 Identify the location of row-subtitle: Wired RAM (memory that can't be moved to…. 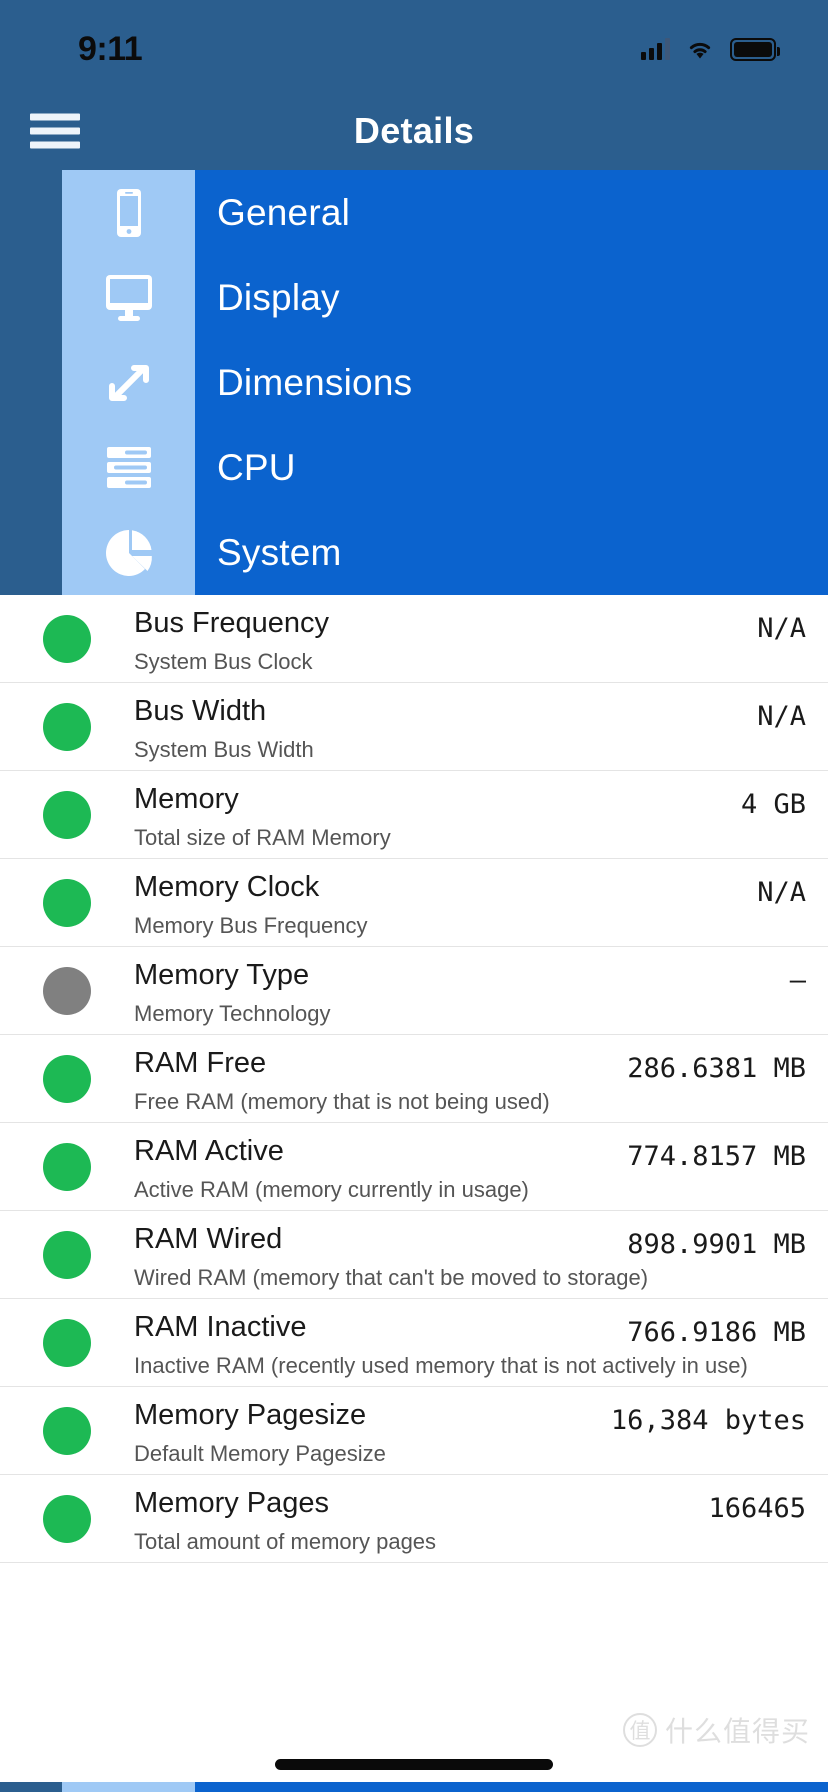
(391, 1277).